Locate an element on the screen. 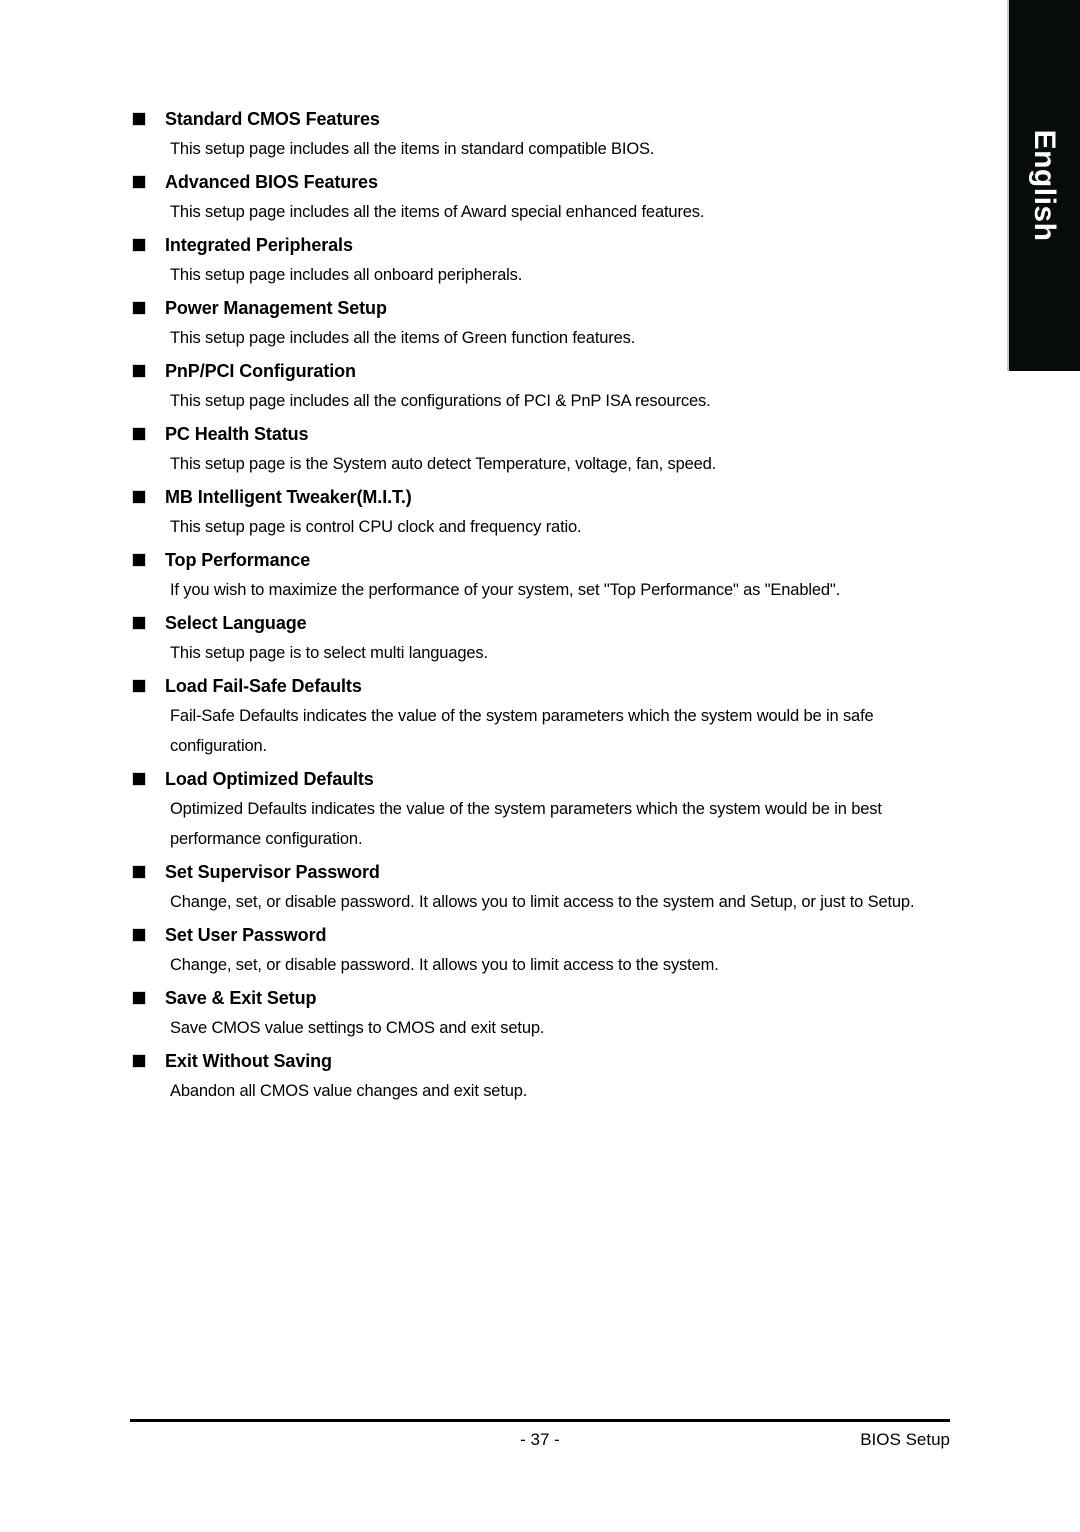 The image size is (1080, 1532). bios-menu-item-heading-row: Load Optimized Defaults is located at coordinates (542, 779).